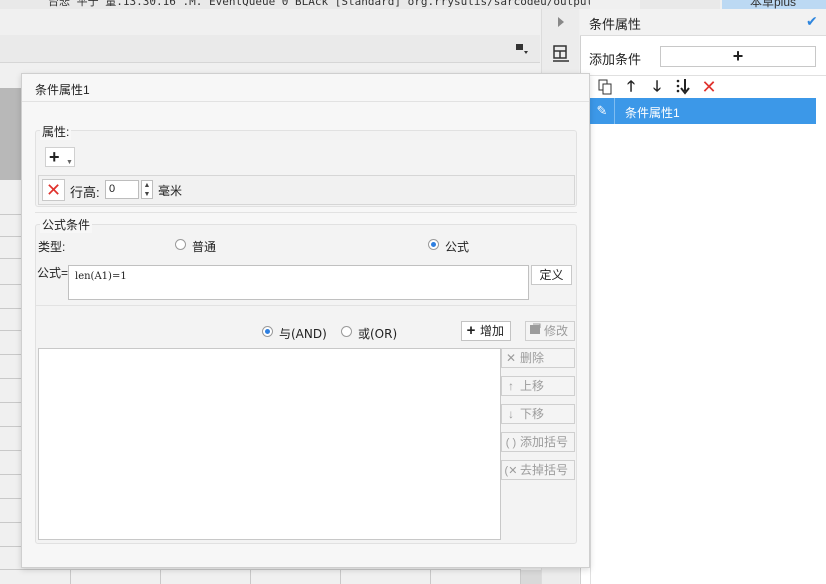 The height and width of the screenshot is (584, 826). Describe the element at coordinates (53, 273) in the screenshot. I see `formula-label: 公式=` at that location.